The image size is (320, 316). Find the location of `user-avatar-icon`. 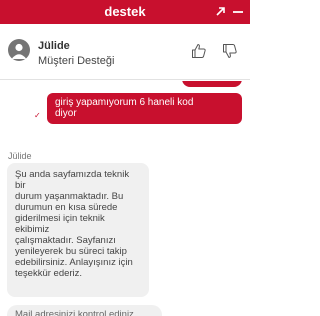

user-avatar-icon is located at coordinates (19, 50).